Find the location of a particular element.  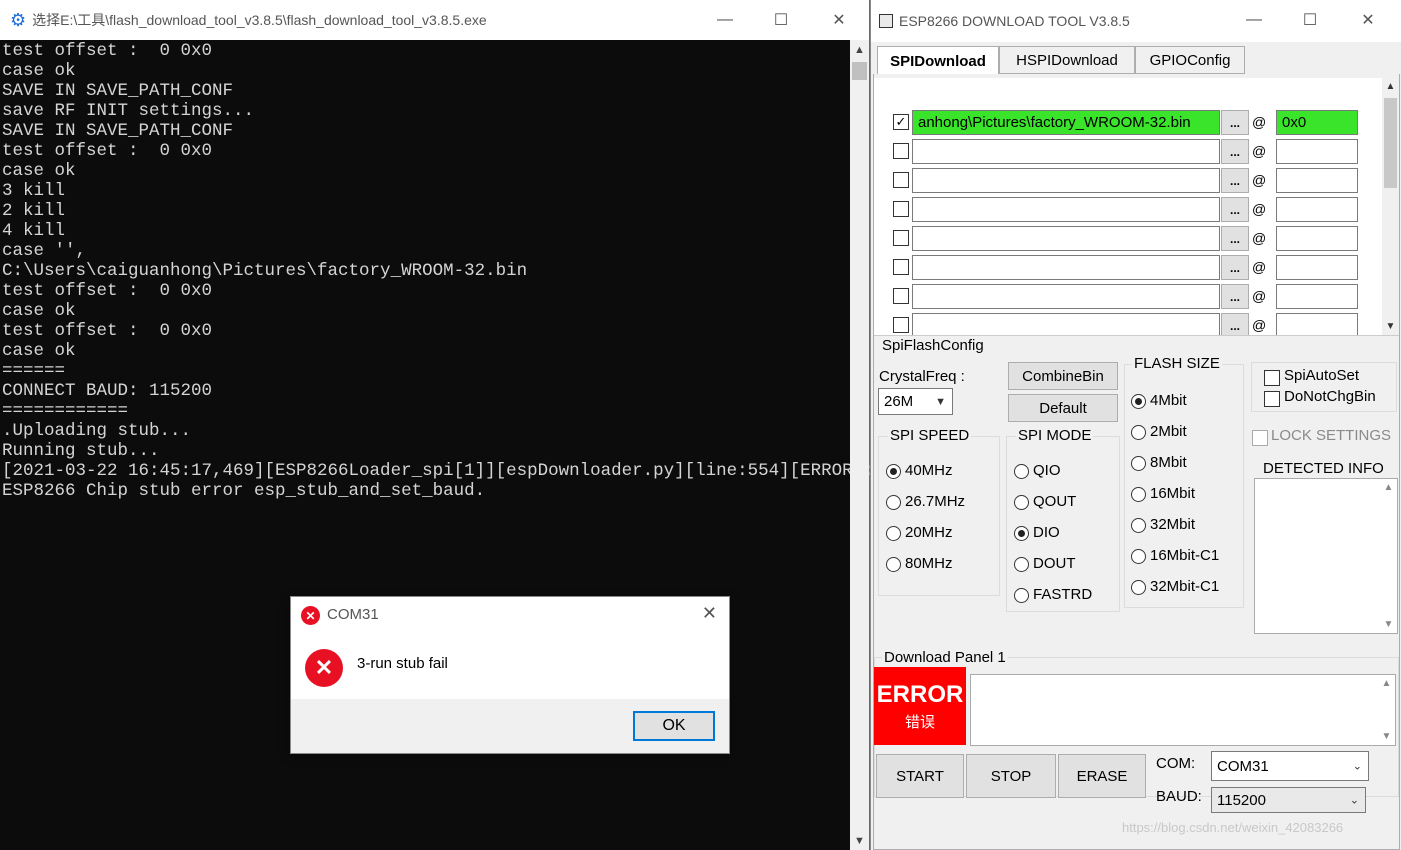

close-button: ✕ is located at coordinates (839, 20).